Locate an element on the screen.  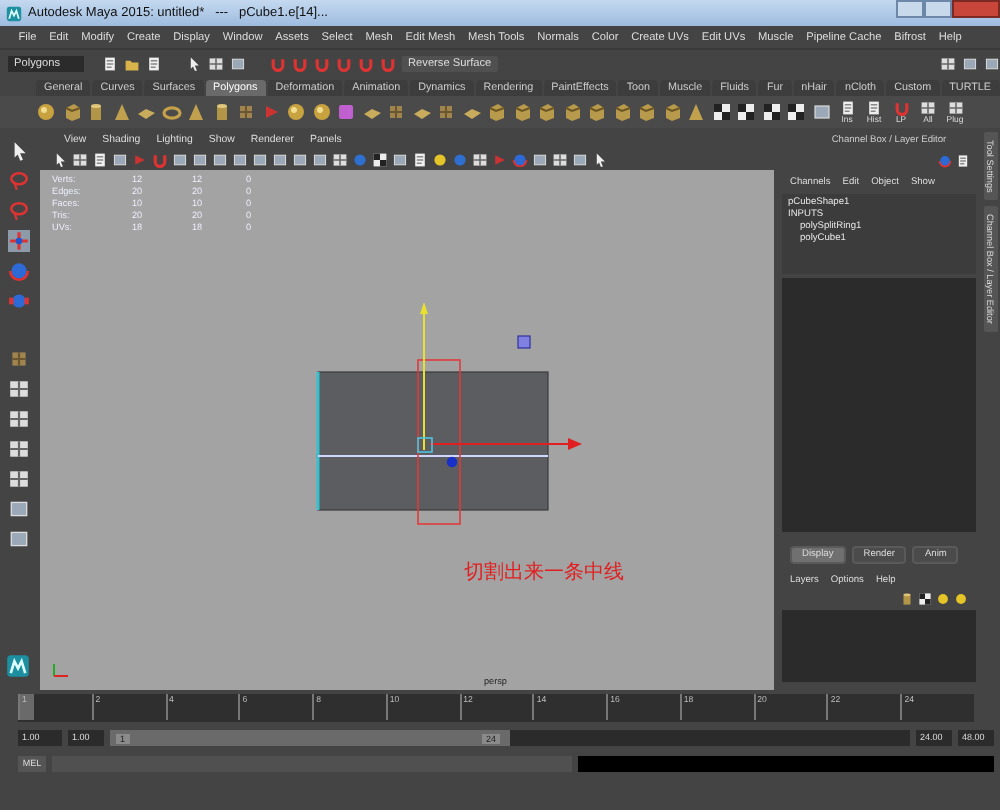
manipulator-handle is located at coordinates (425, 445).